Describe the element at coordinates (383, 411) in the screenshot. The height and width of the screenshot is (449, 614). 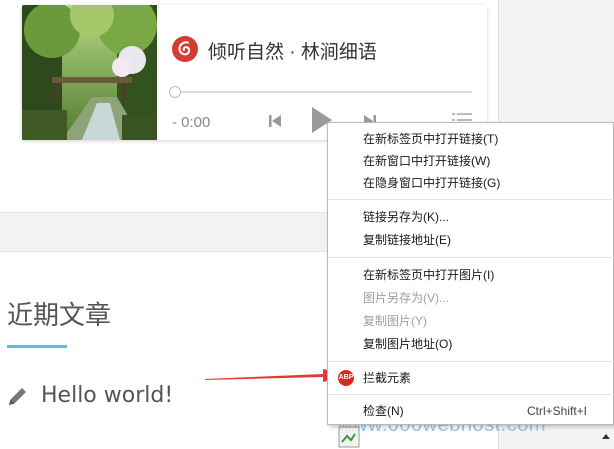
I see `menu-inspect-label: 检查(N)` at that location.